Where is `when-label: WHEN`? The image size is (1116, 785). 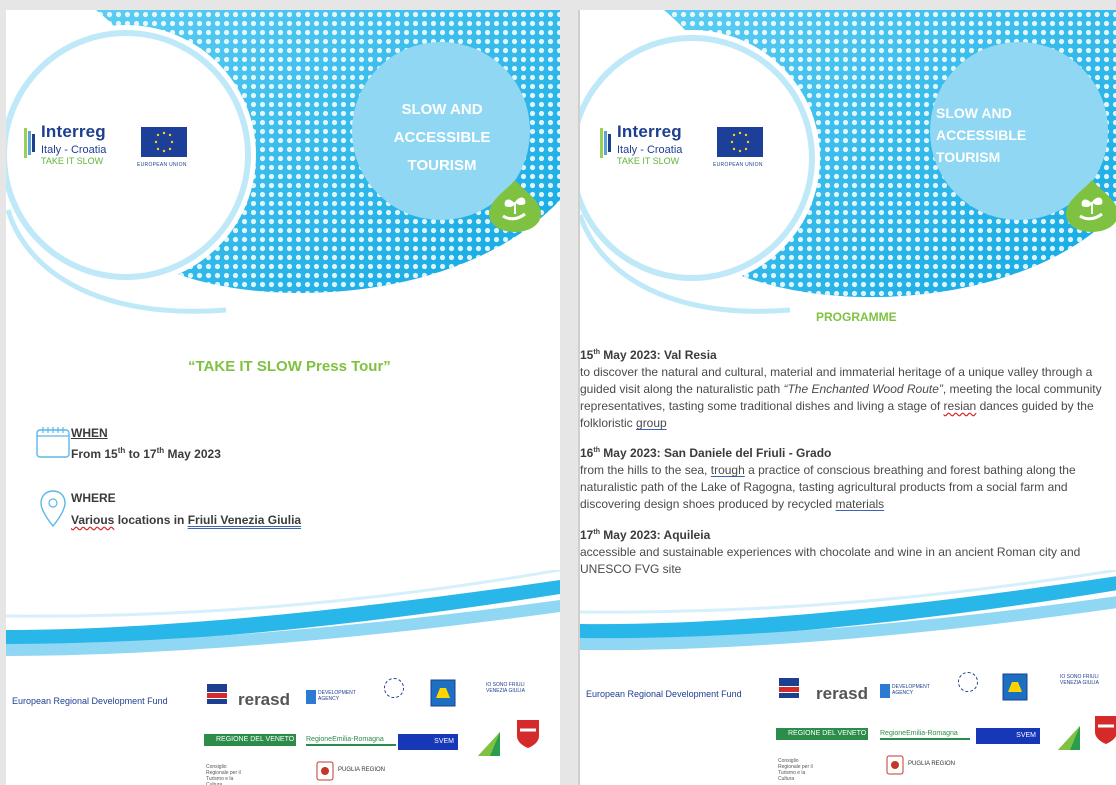 when-label: WHEN is located at coordinates (89, 433).